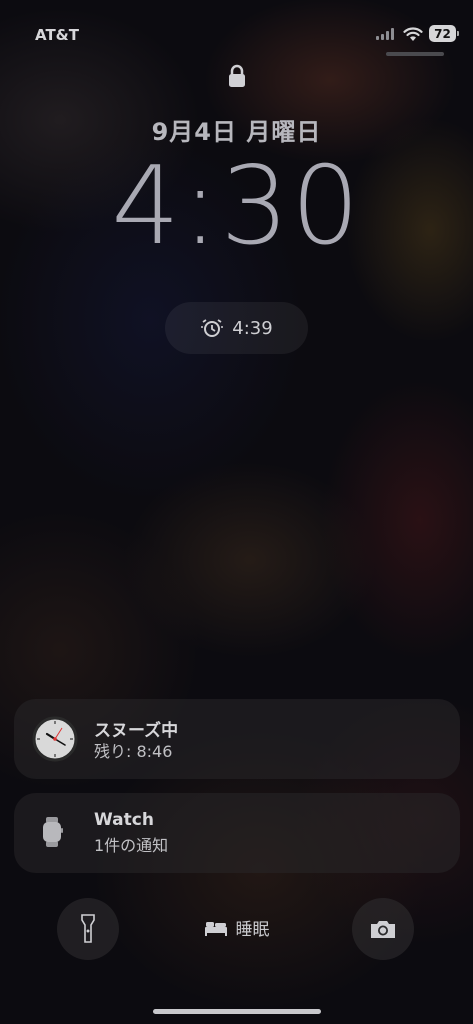  I want to click on wifi-icon, so click(413, 34).